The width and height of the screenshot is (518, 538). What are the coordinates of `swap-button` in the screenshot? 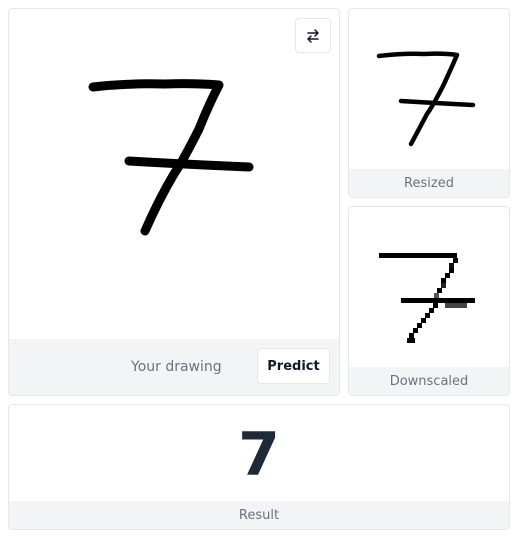 It's located at (313, 35).